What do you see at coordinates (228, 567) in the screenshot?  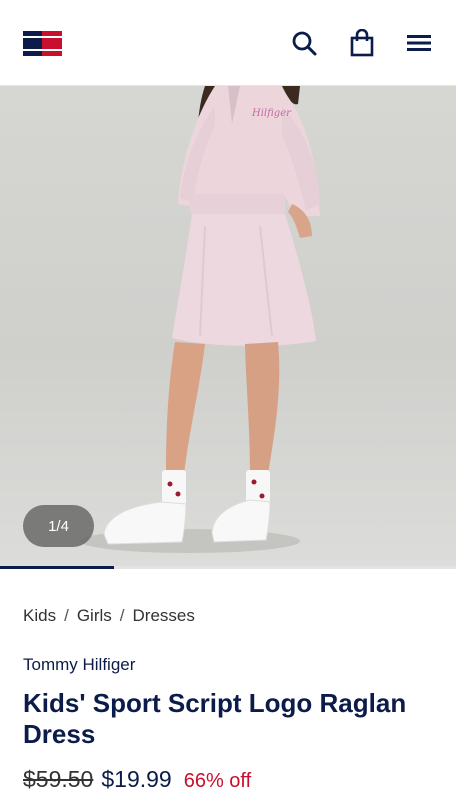 I see `gallery-progress-track` at bounding box center [228, 567].